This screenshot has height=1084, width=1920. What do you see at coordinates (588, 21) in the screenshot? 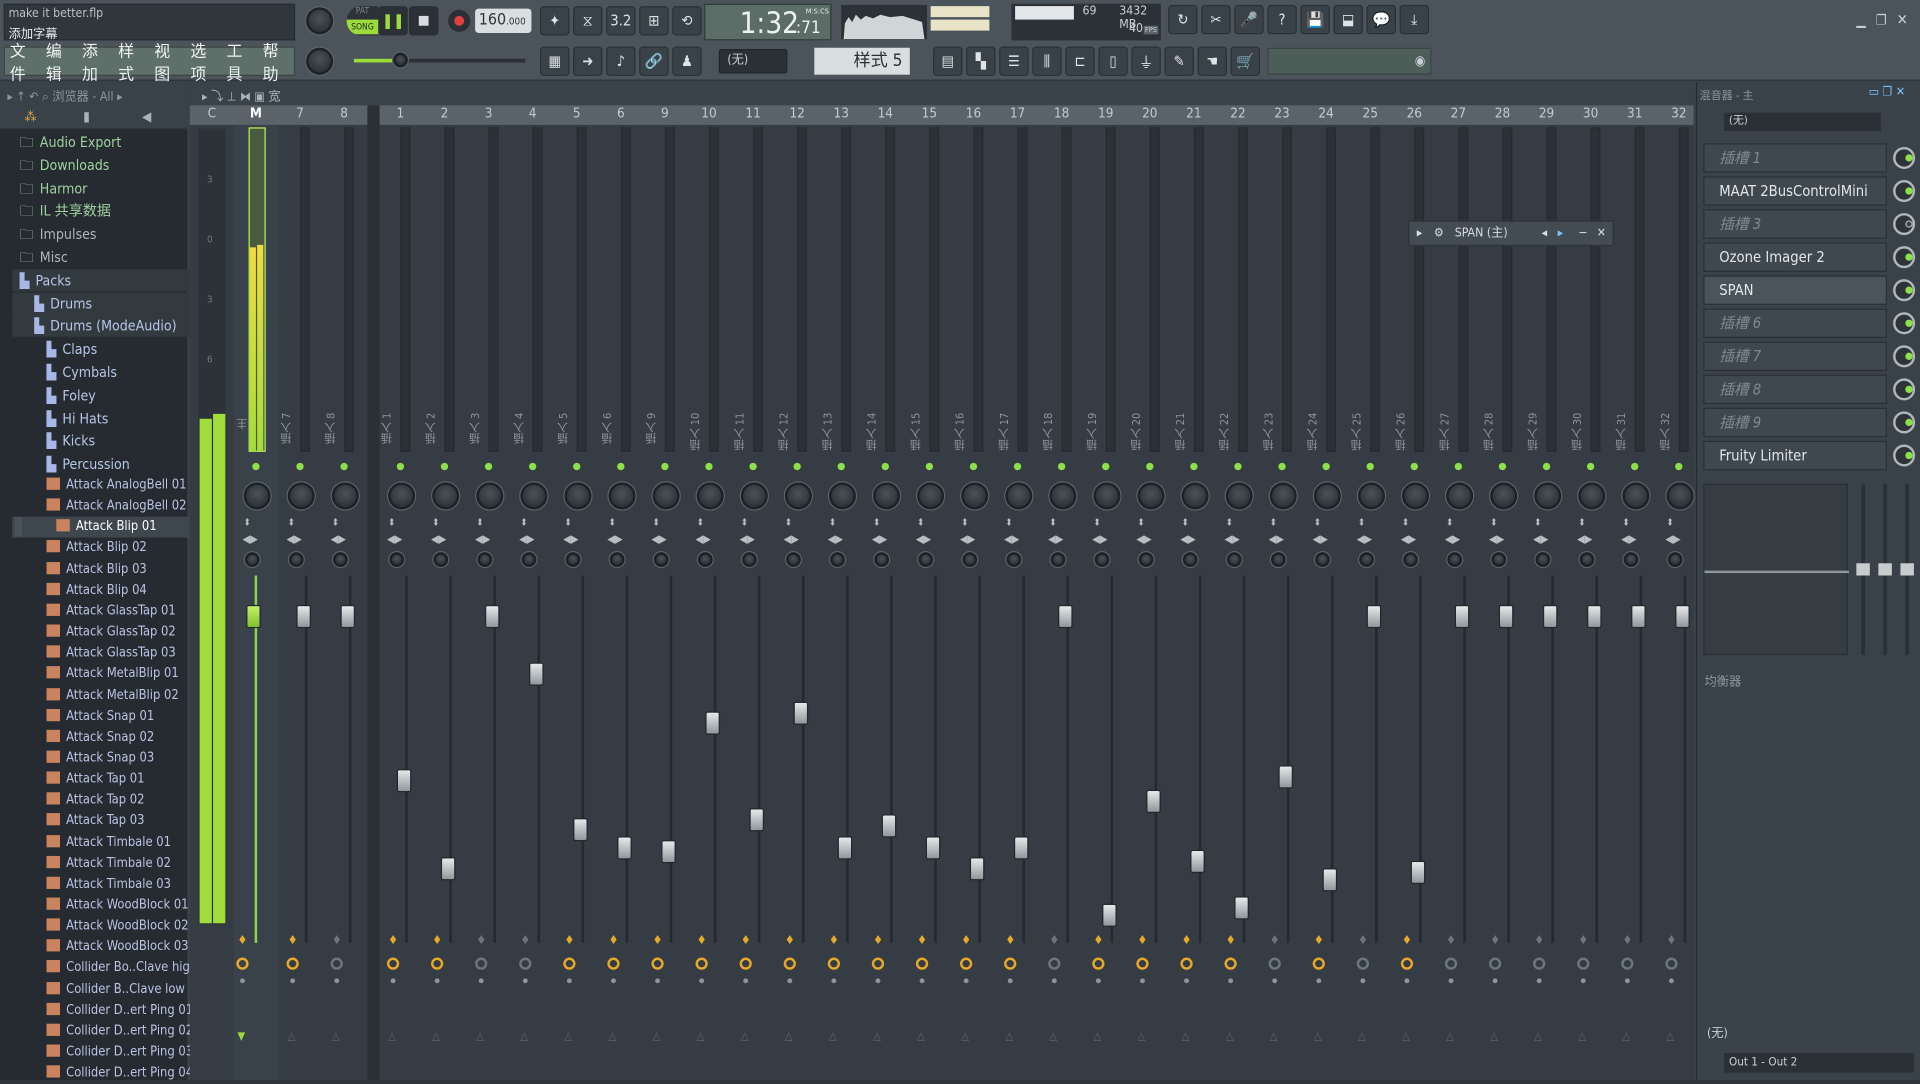
I see `wait-record-button: ⧖` at bounding box center [588, 21].